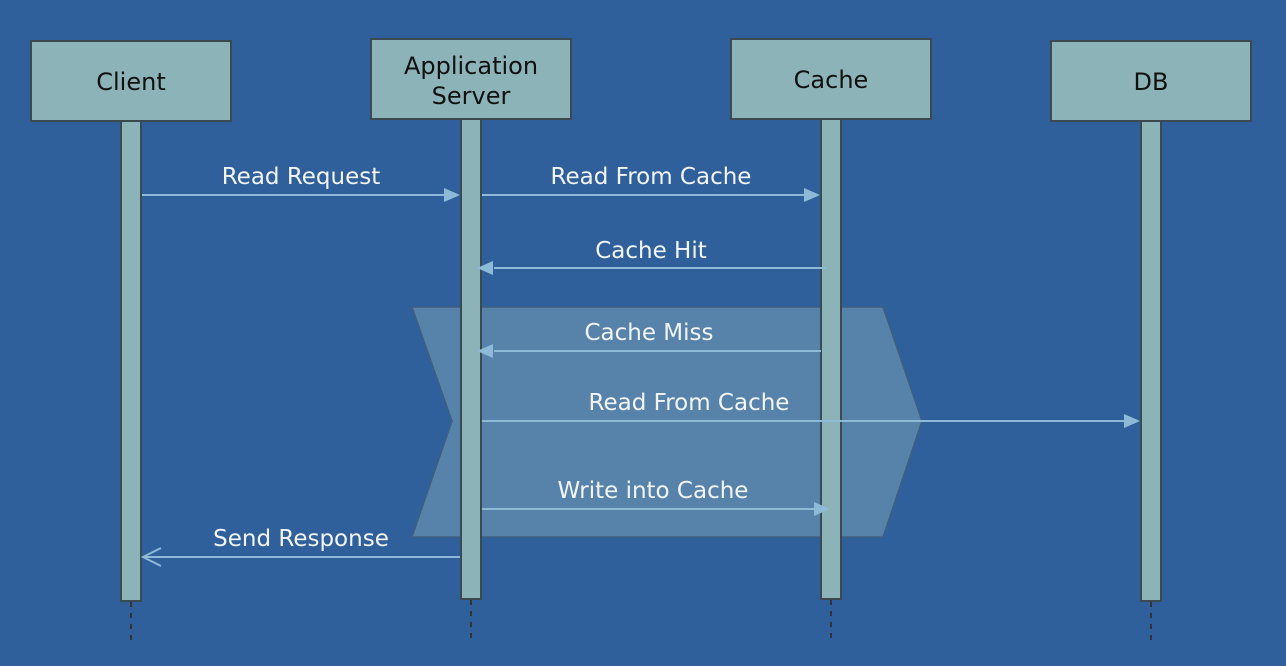  What do you see at coordinates (471, 96) in the screenshot?
I see `participant-label-line2: Server` at bounding box center [471, 96].